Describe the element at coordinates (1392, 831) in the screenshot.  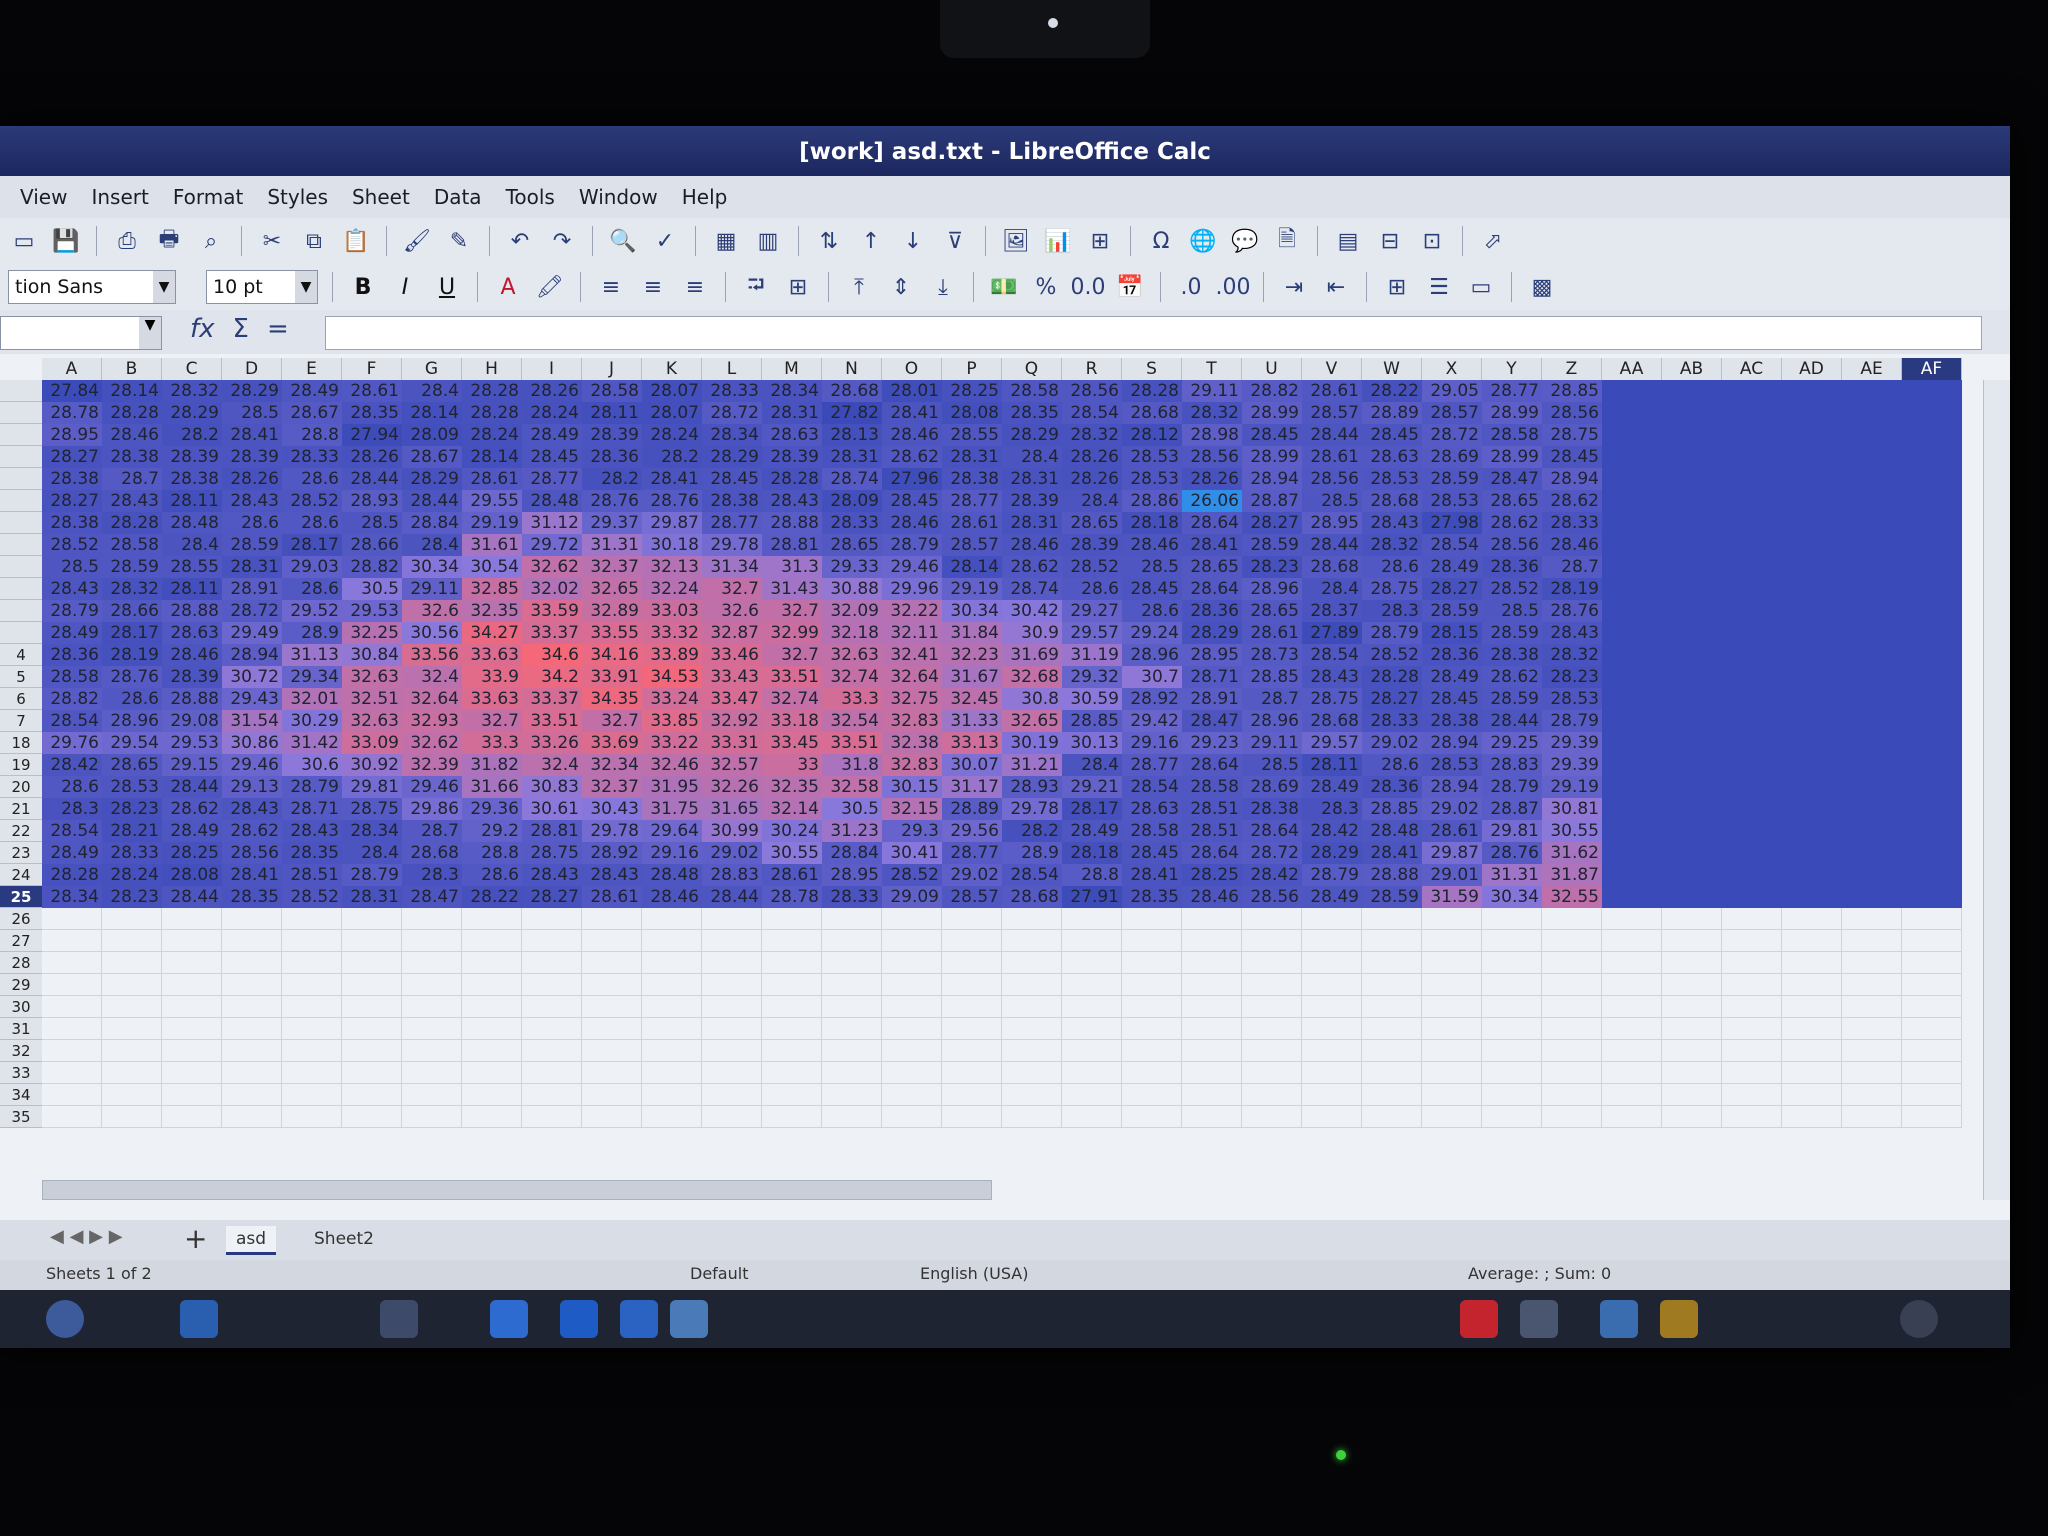
I see `table-cell: 28.48` at that location.